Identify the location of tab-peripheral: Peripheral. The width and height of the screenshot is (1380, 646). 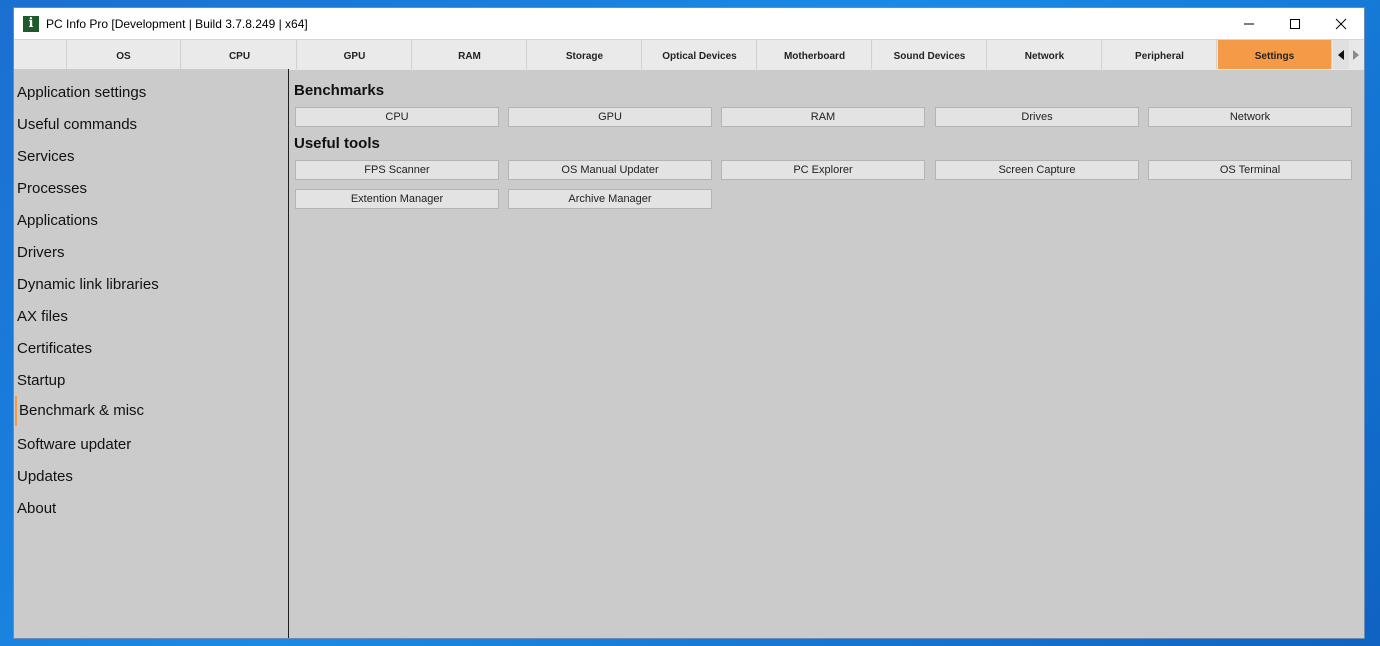
(1160, 54).